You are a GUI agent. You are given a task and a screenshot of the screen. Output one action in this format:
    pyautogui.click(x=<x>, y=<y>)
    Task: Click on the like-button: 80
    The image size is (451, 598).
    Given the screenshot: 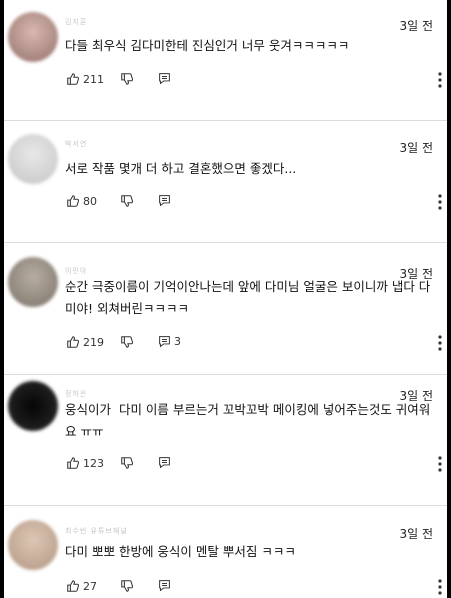 What is the action you would take?
    pyautogui.click(x=81, y=201)
    